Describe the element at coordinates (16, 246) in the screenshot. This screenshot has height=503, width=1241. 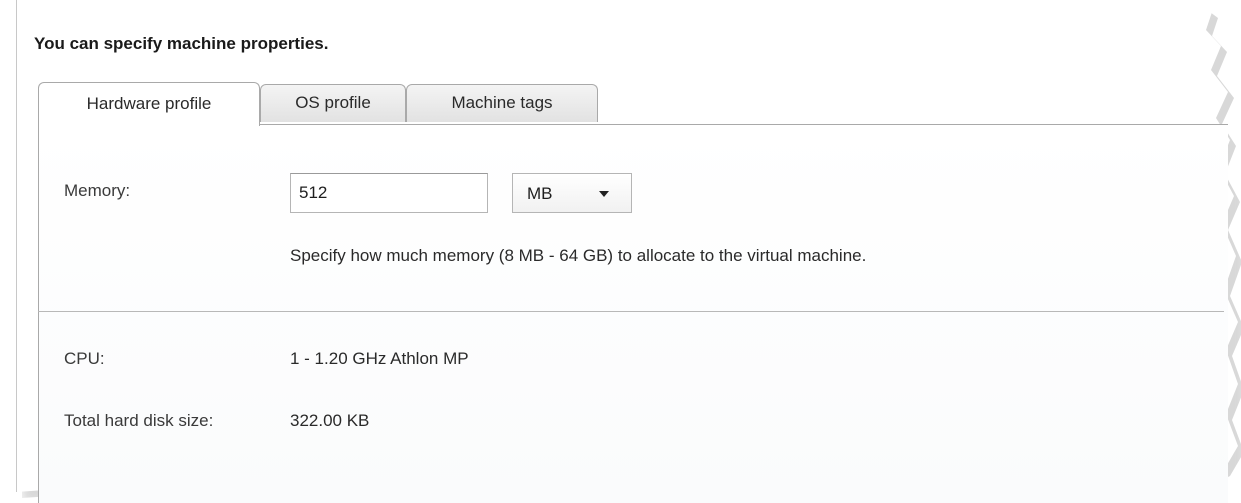
I see `panel-left-border` at that location.